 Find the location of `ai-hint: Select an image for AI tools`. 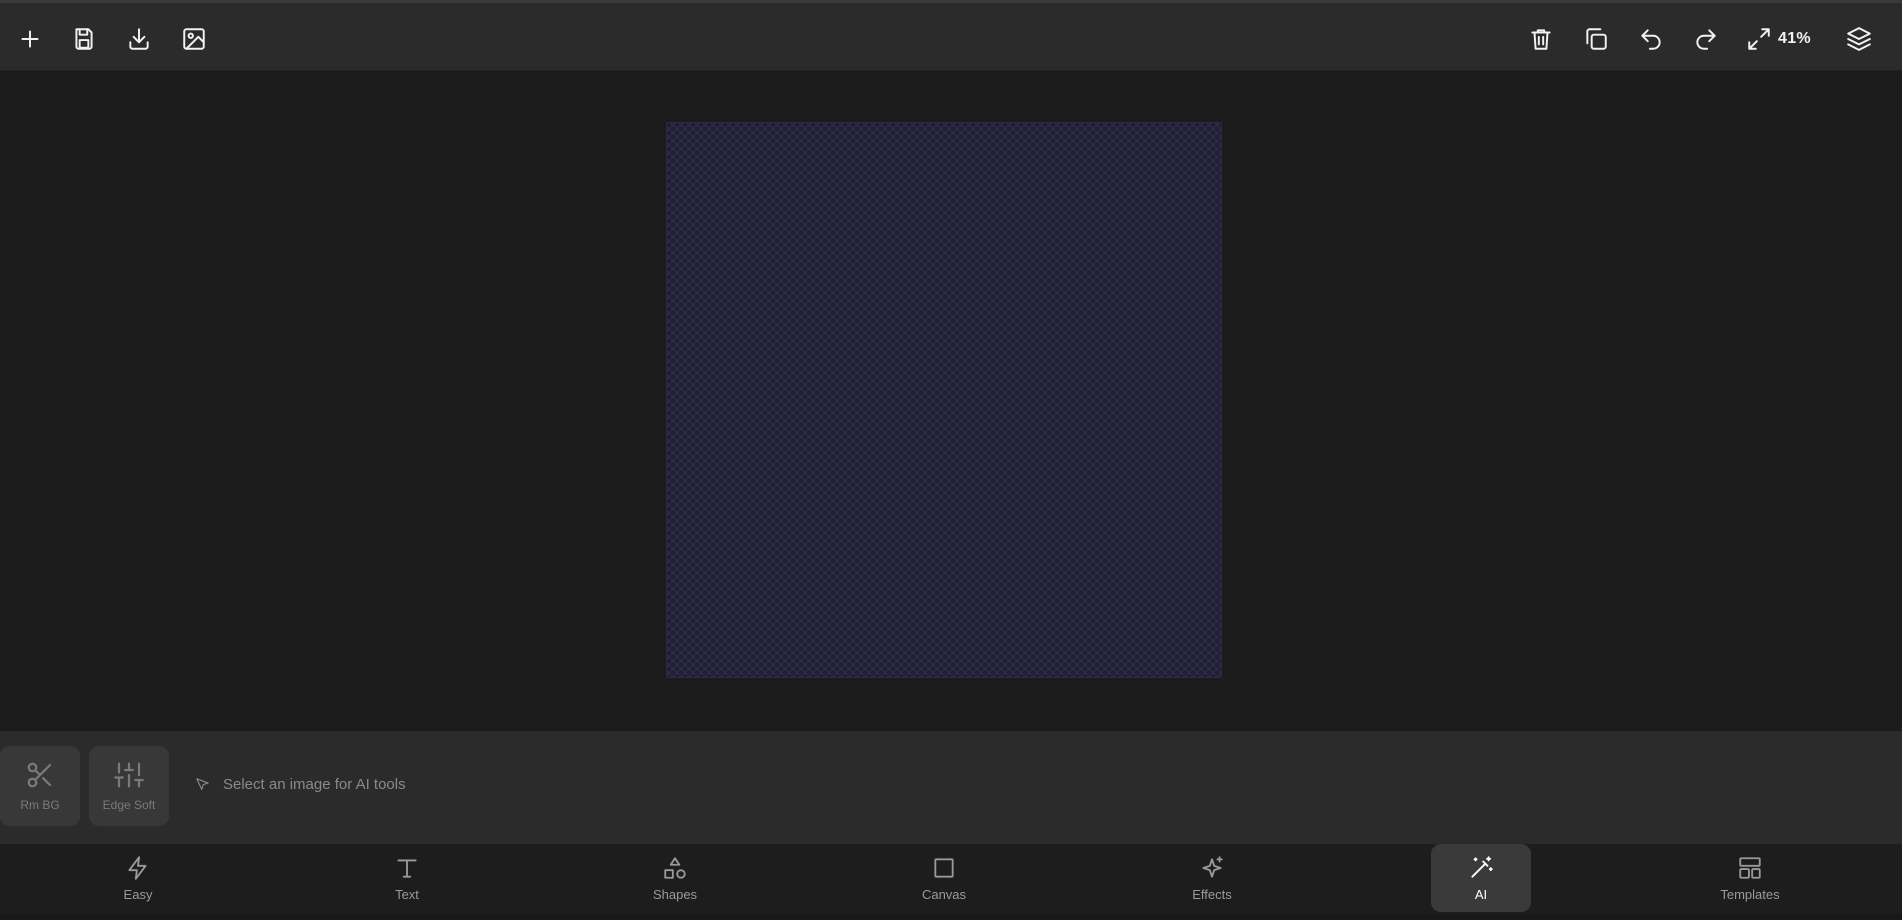

ai-hint: Select an image for AI tools is located at coordinates (300, 784).